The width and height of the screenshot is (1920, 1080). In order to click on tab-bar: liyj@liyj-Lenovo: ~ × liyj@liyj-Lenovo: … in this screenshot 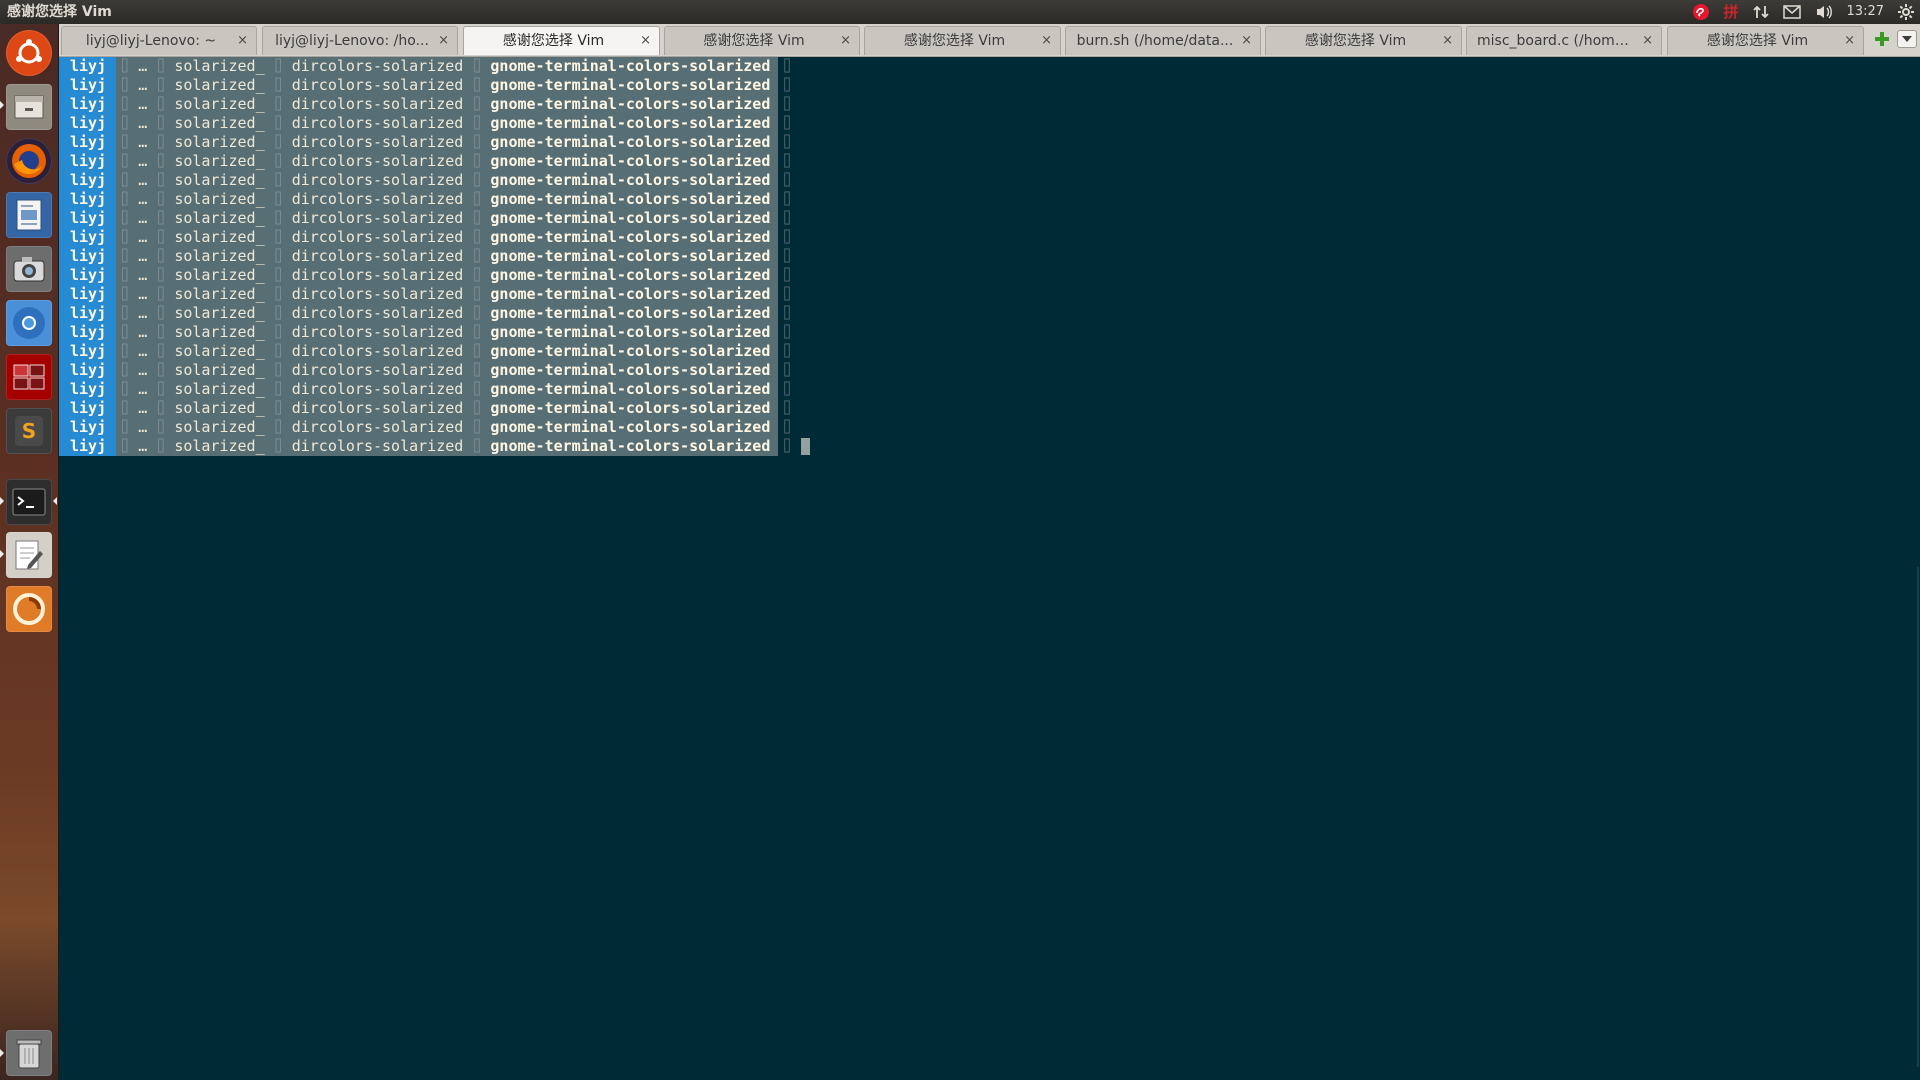, I will do `click(989, 40)`.